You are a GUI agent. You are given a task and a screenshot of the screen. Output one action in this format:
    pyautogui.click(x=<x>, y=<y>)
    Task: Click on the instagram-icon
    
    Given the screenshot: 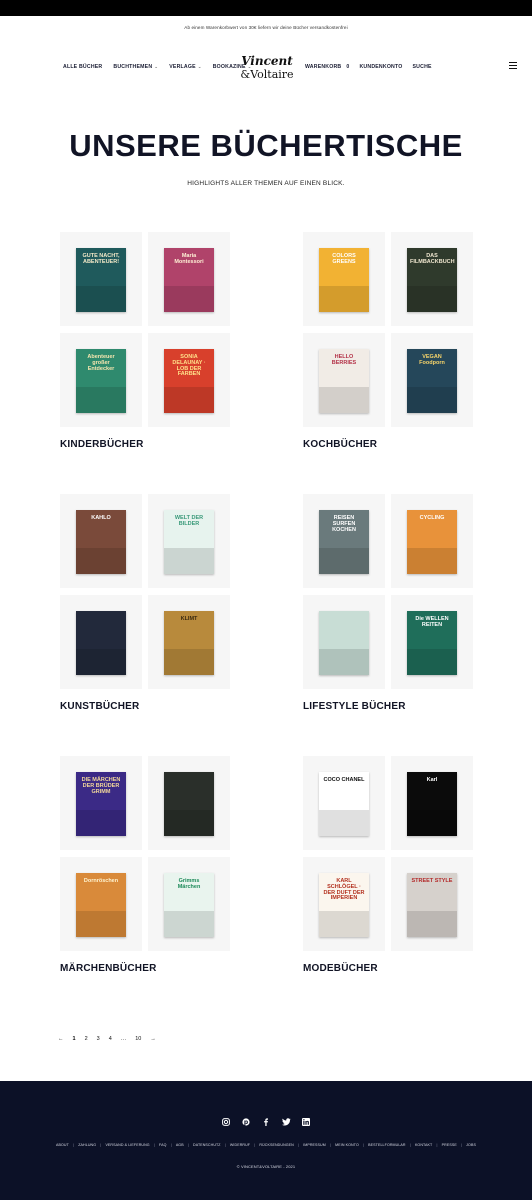 What is the action you would take?
    pyautogui.click(x=226, y=1121)
    